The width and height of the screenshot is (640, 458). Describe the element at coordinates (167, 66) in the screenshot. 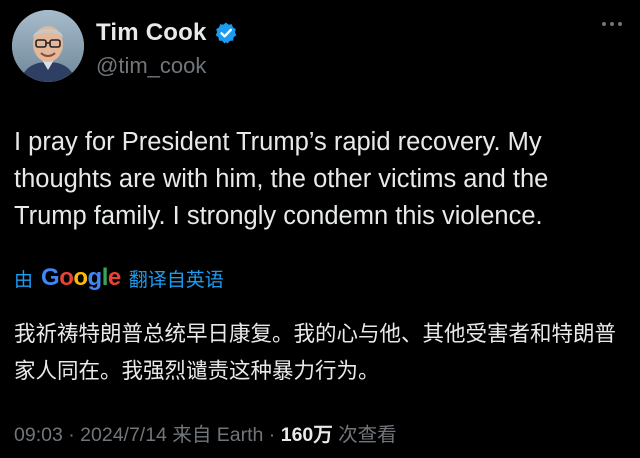

I see `handle: @tim_cook` at that location.